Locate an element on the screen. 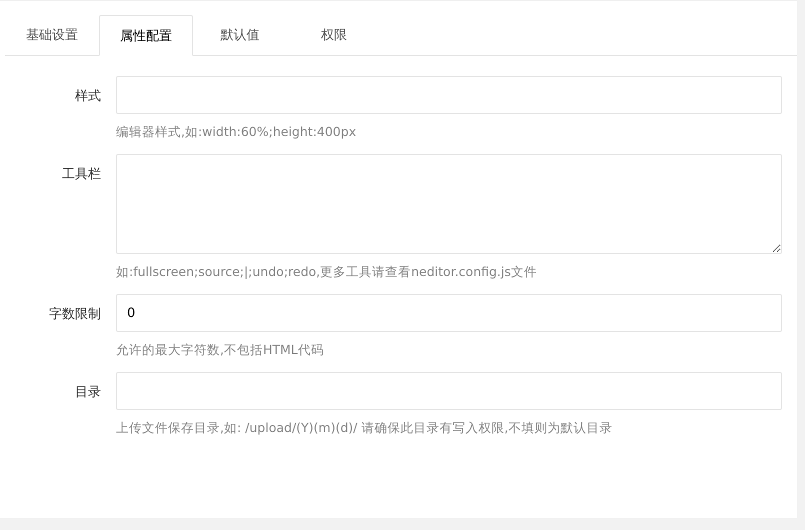  input-field: 0 is located at coordinates (449, 313).